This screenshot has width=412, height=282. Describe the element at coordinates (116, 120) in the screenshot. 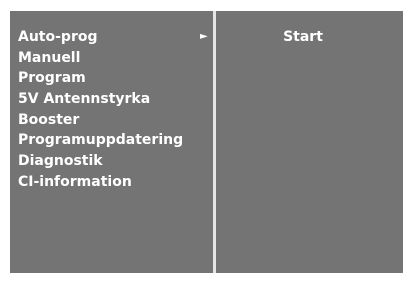

I see `menu-item-booster: Booster` at that location.